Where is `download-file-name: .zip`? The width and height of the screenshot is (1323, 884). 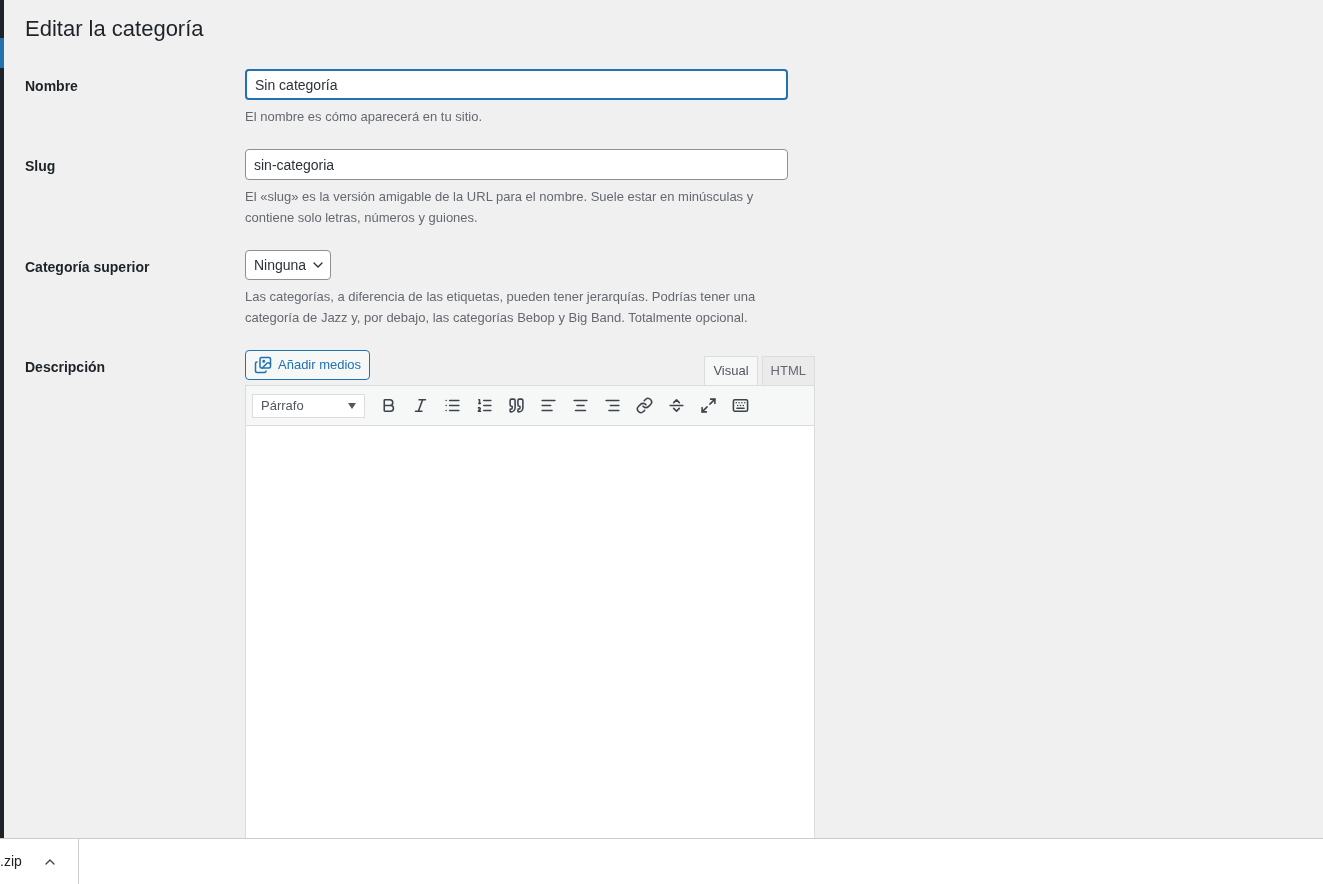 download-file-name: .zip is located at coordinates (11, 861).